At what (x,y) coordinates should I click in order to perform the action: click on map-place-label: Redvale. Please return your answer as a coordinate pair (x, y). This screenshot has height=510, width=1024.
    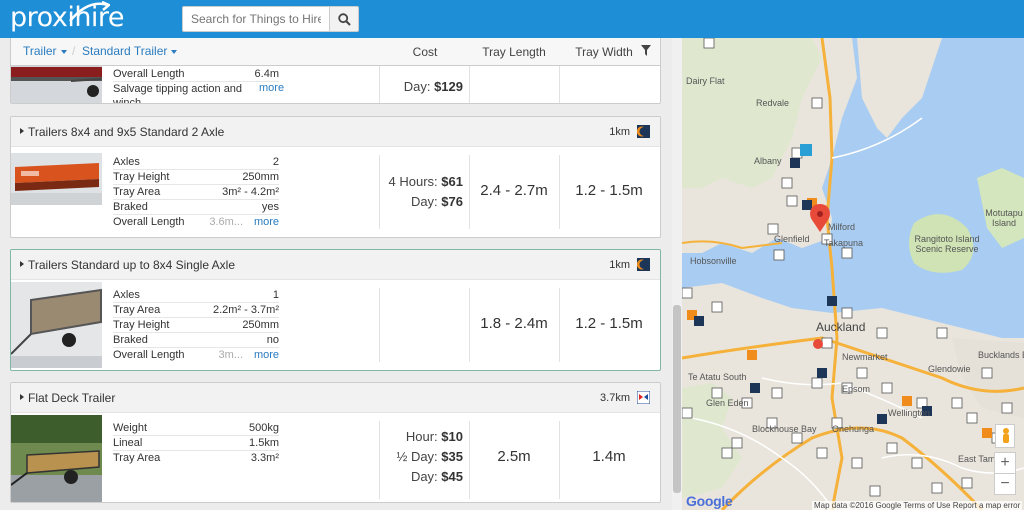
    Looking at the image, I should click on (773, 103).